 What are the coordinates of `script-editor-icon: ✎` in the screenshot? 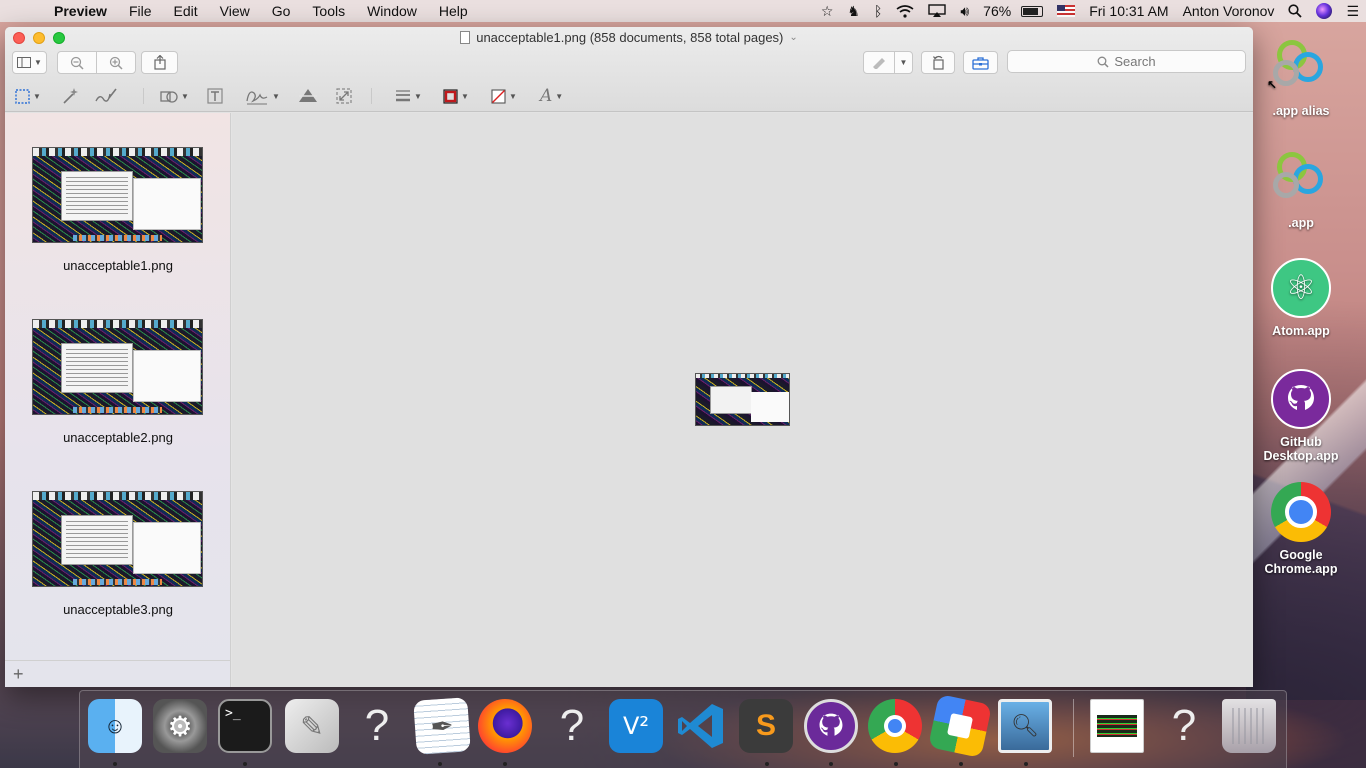 It's located at (312, 726).